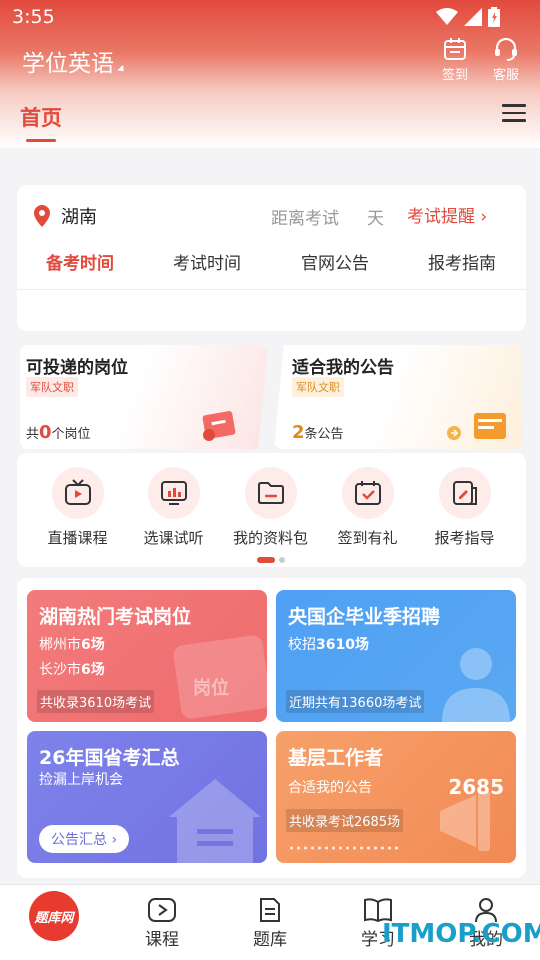 This screenshot has width=540, height=960. What do you see at coordinates (506, 49) in the screenshot?
I see `headset-icon` at bounding box center [506, 49].